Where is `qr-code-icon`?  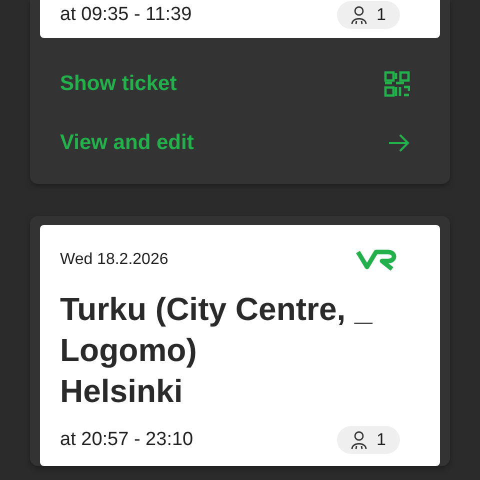 qr-code-icon is located at coordinates (397, 83).